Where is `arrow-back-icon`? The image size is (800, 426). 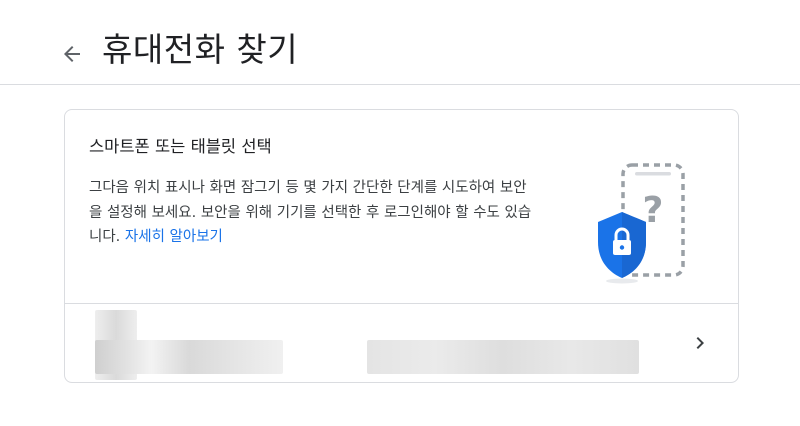
arrow-back-icon is located at coordinates (72, 54).